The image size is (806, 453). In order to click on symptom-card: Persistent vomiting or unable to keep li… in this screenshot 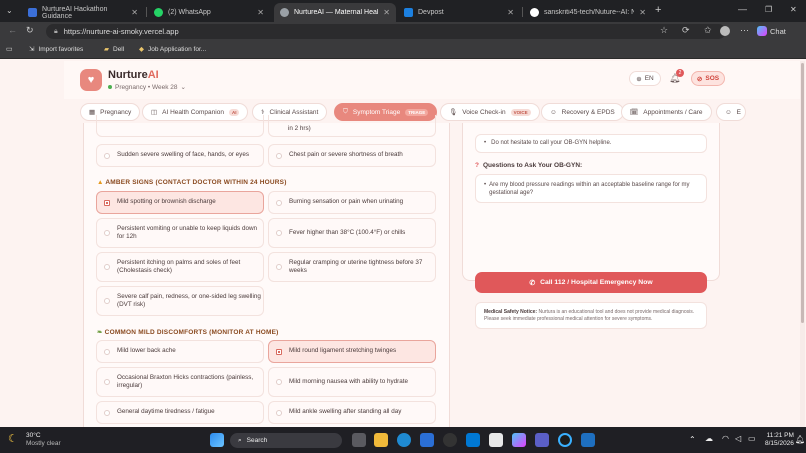, I will do `click(180, 233)`.